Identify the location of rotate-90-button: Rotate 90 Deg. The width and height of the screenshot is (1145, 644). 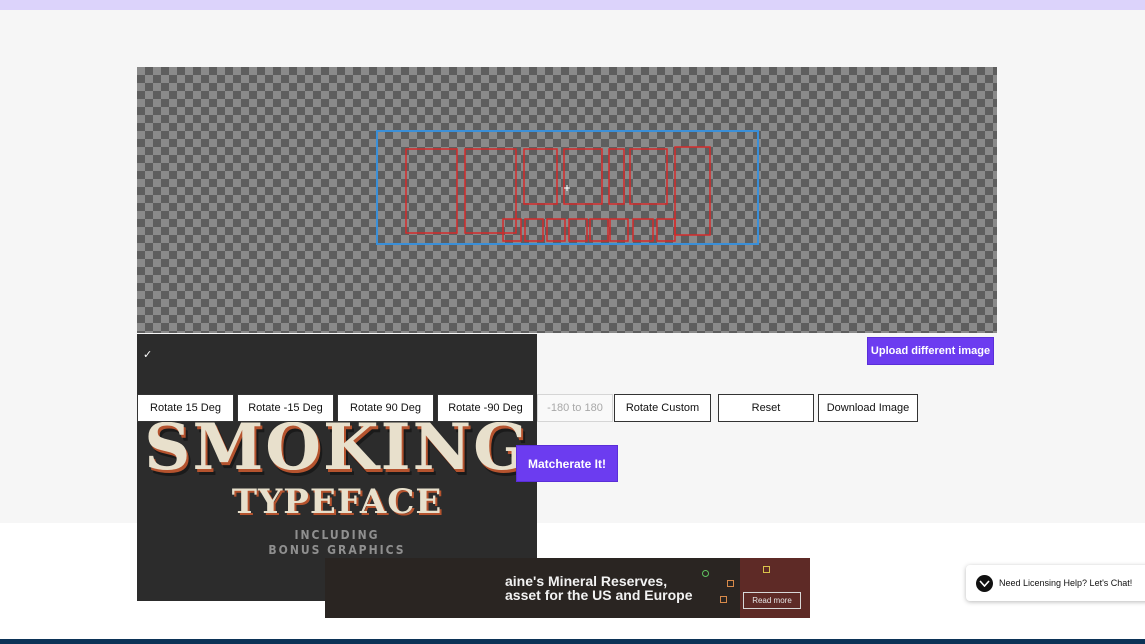
(385, 408).